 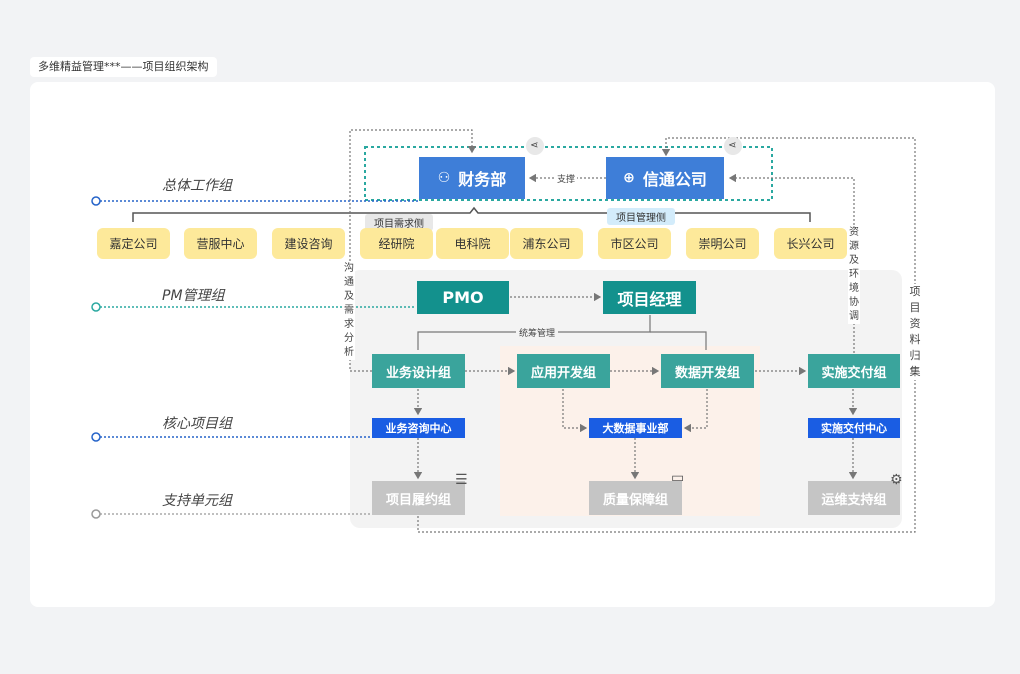 What do you see at coordinates (641, 216) in the screenshot?
I see `manage-side-tag: 项目管理侧` at bounding box center [641, 216].